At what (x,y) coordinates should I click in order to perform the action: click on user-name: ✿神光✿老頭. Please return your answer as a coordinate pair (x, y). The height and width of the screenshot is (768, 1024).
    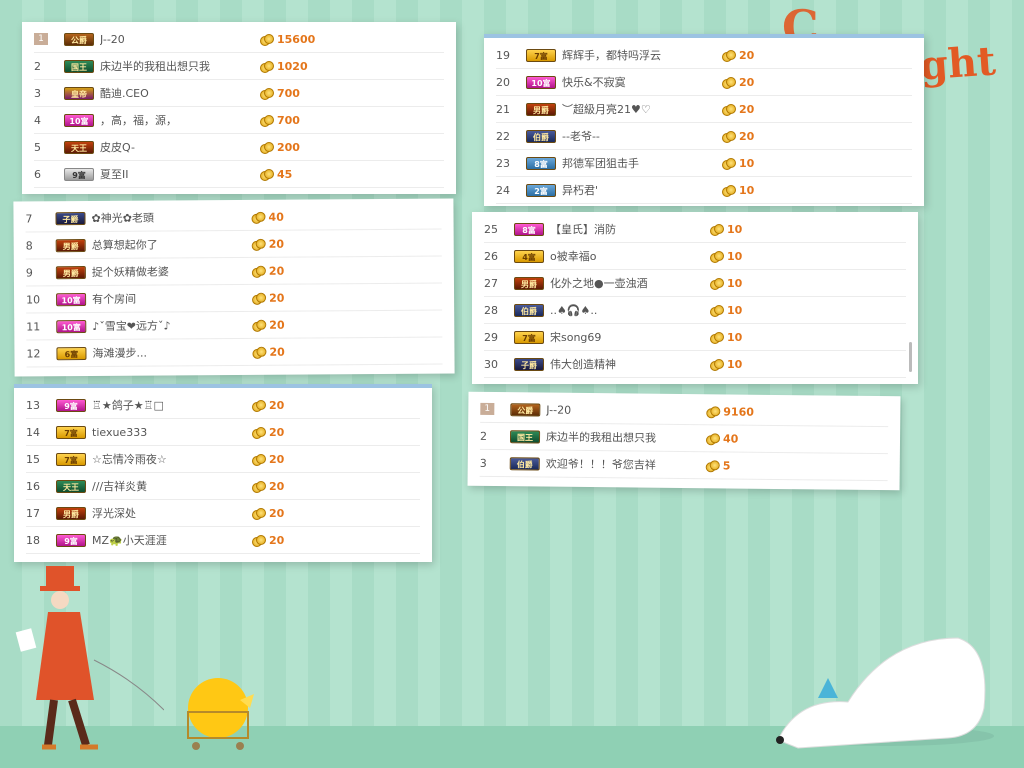
    Looking at the image, I should click on (171, 217).